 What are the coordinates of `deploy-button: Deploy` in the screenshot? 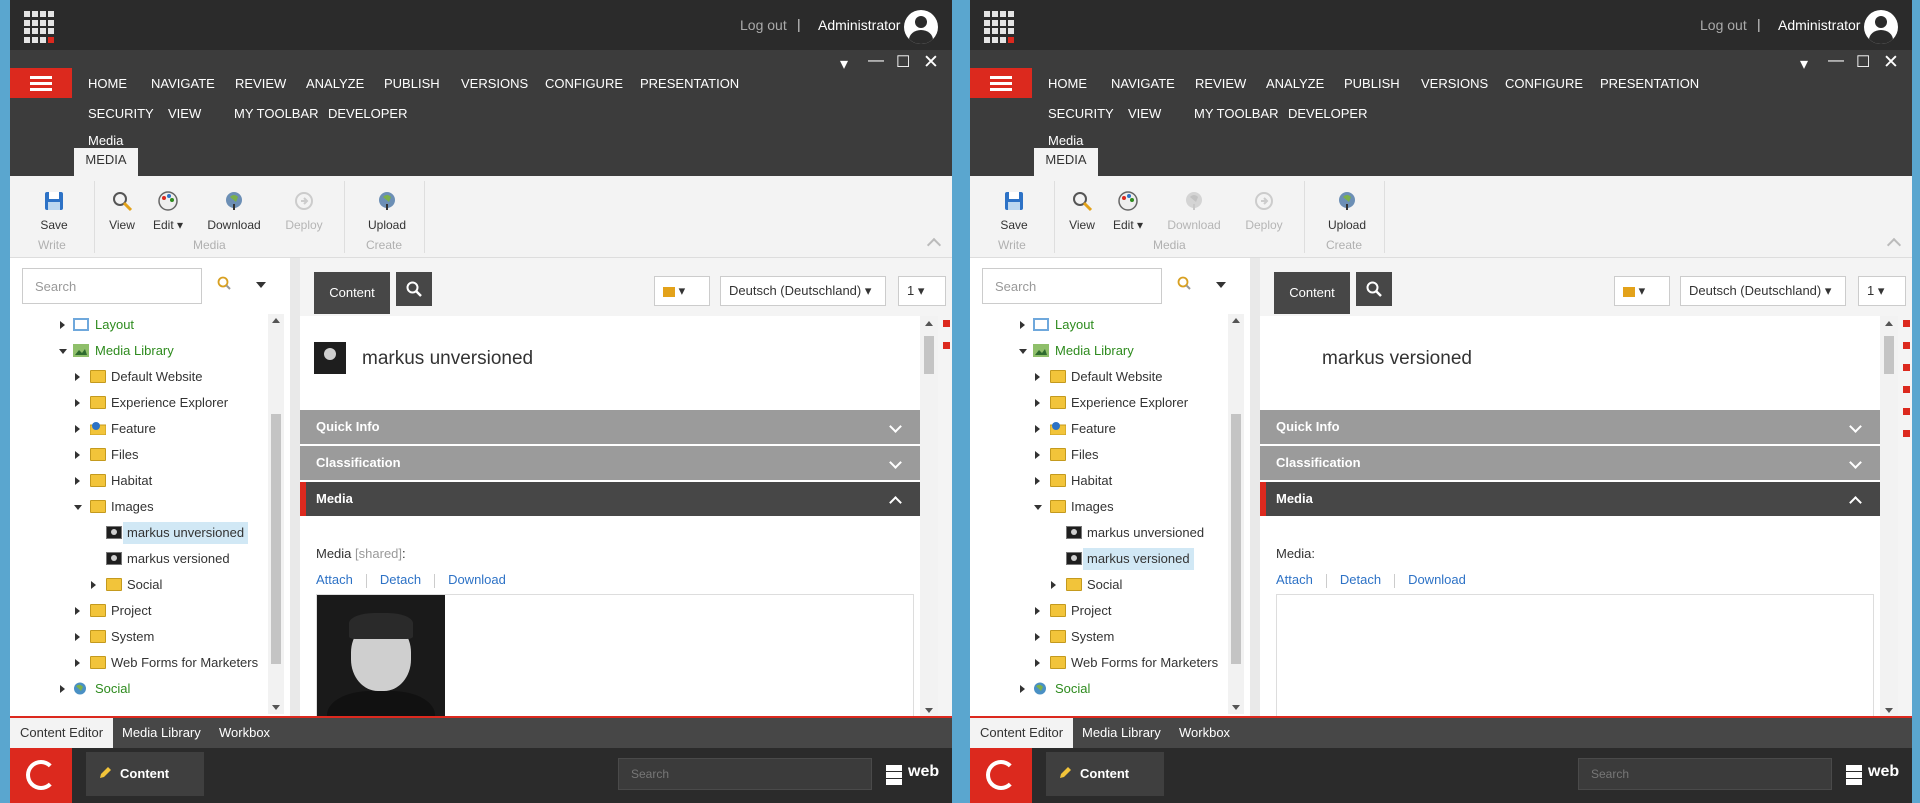 It's located at (1264, 211).